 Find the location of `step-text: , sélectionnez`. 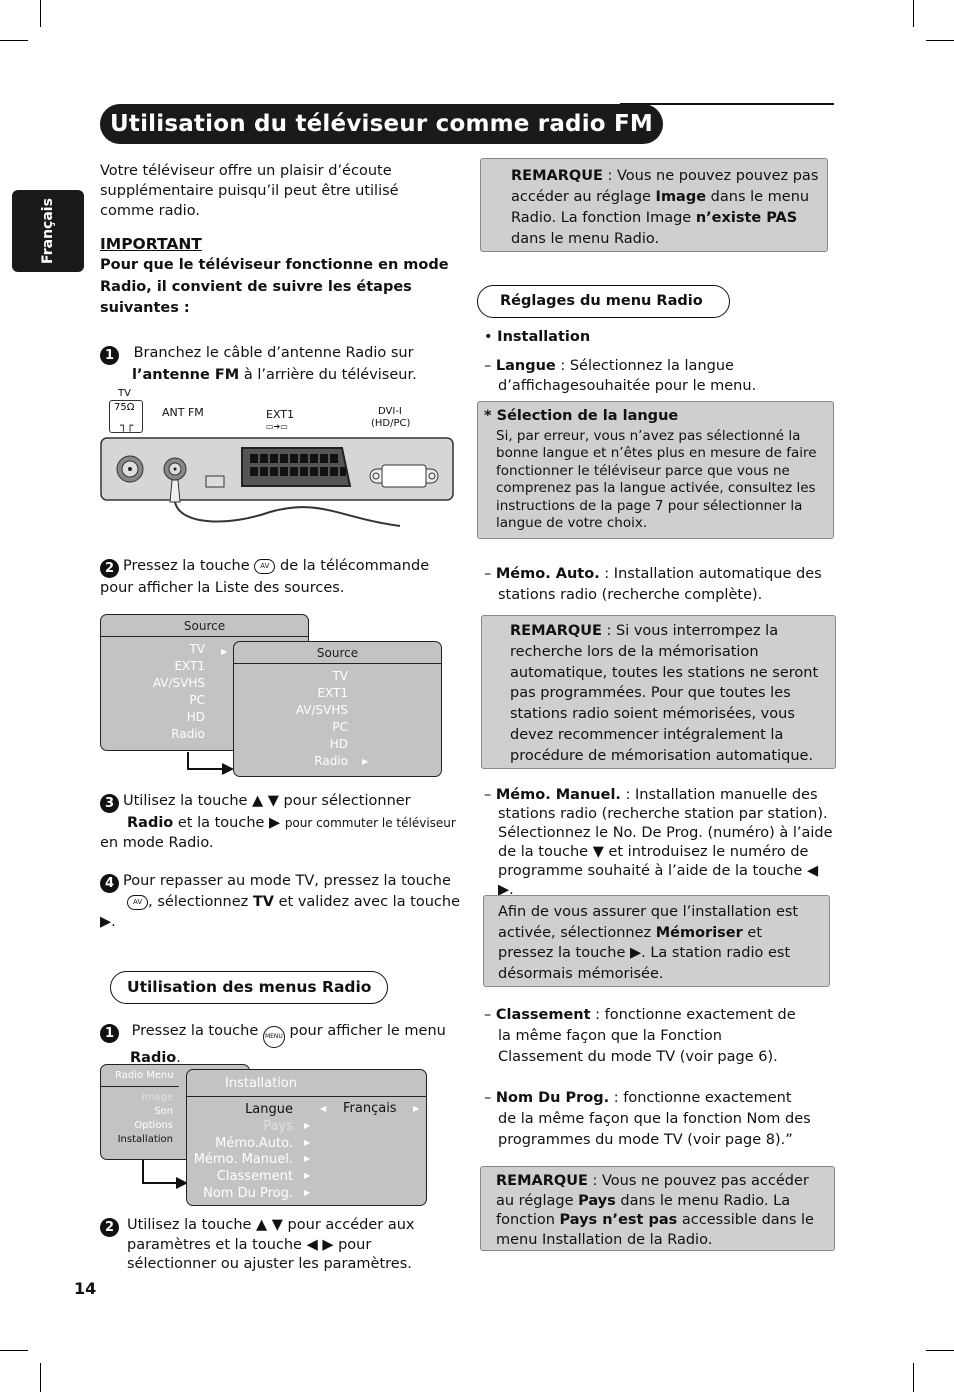

step-text: , sélectionnez is located at coordinates (200, 902).